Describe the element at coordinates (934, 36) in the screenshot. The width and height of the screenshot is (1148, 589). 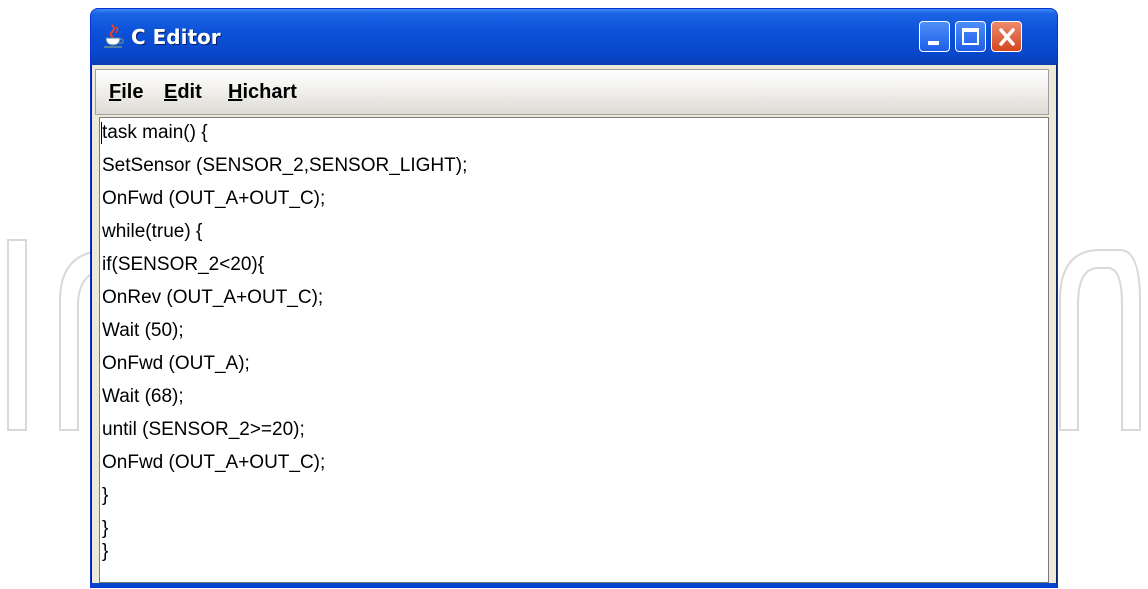
I see `minimize-button` at that location.